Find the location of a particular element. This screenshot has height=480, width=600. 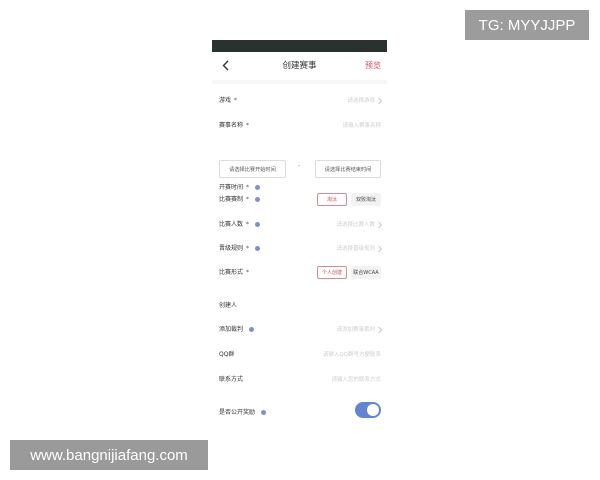

mode-option-joint-wcaa: 联合WCAA is located at coordinates (366, 272).